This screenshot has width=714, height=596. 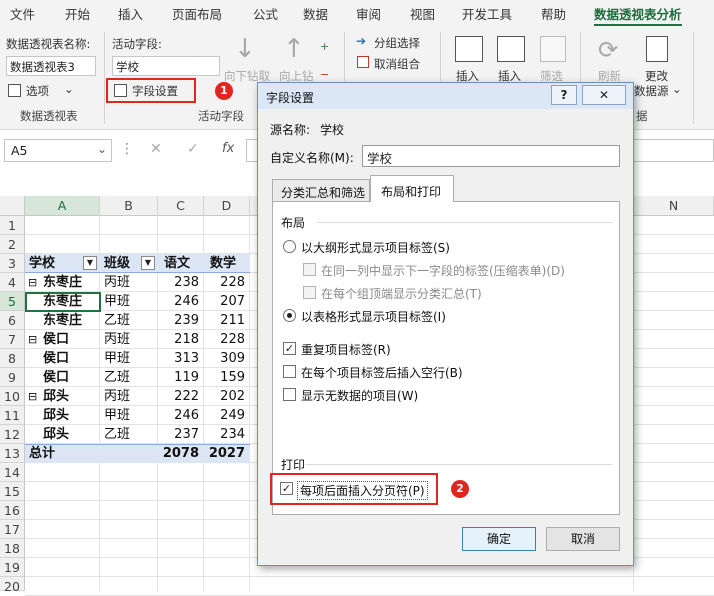 What do you see at coordinates (193, 149) in the screenshot?
I see `enter-icon: ✓` at bounding box center [193, 149].